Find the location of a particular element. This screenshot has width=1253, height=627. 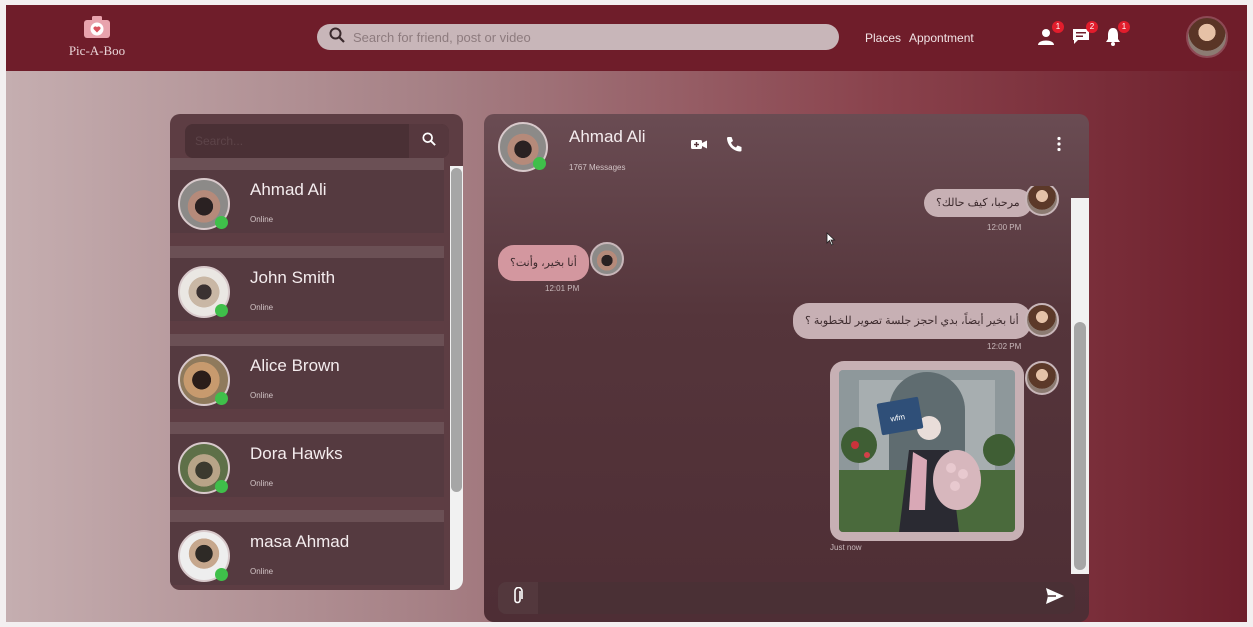

contacts-search-input is located at coordinates (297, 141).